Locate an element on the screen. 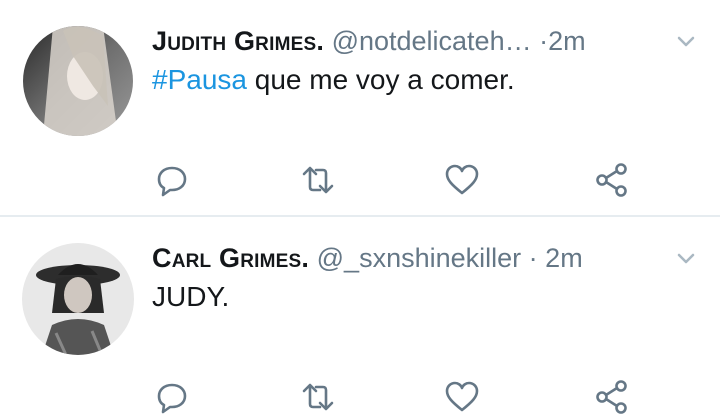 This screenshot has width=720, height=418. tweet-header: Judith Grimes. @notdelicateh… ·2m is located at coordinates (406, 41).